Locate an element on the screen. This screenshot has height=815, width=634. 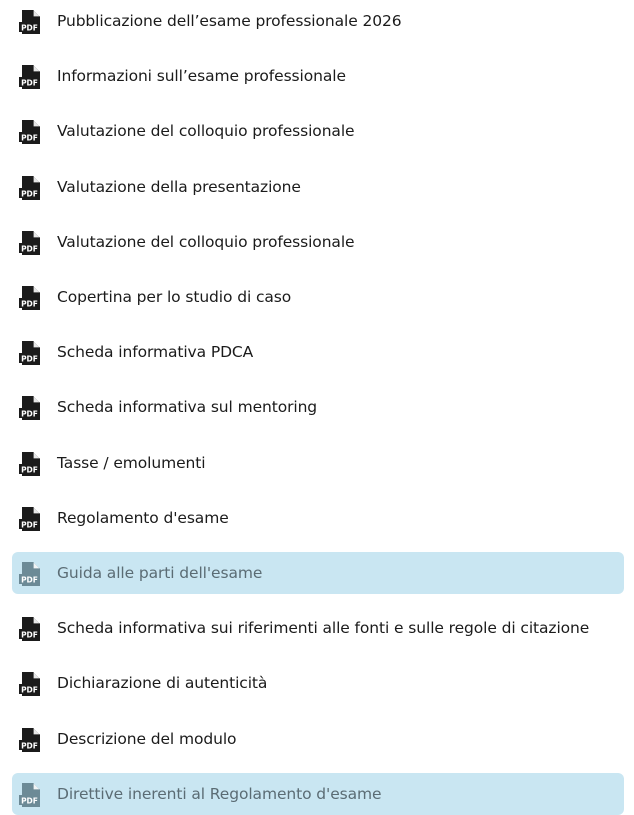
document-link-label: Scheda informativa sul mentoring is located at coordinates (187, 407).